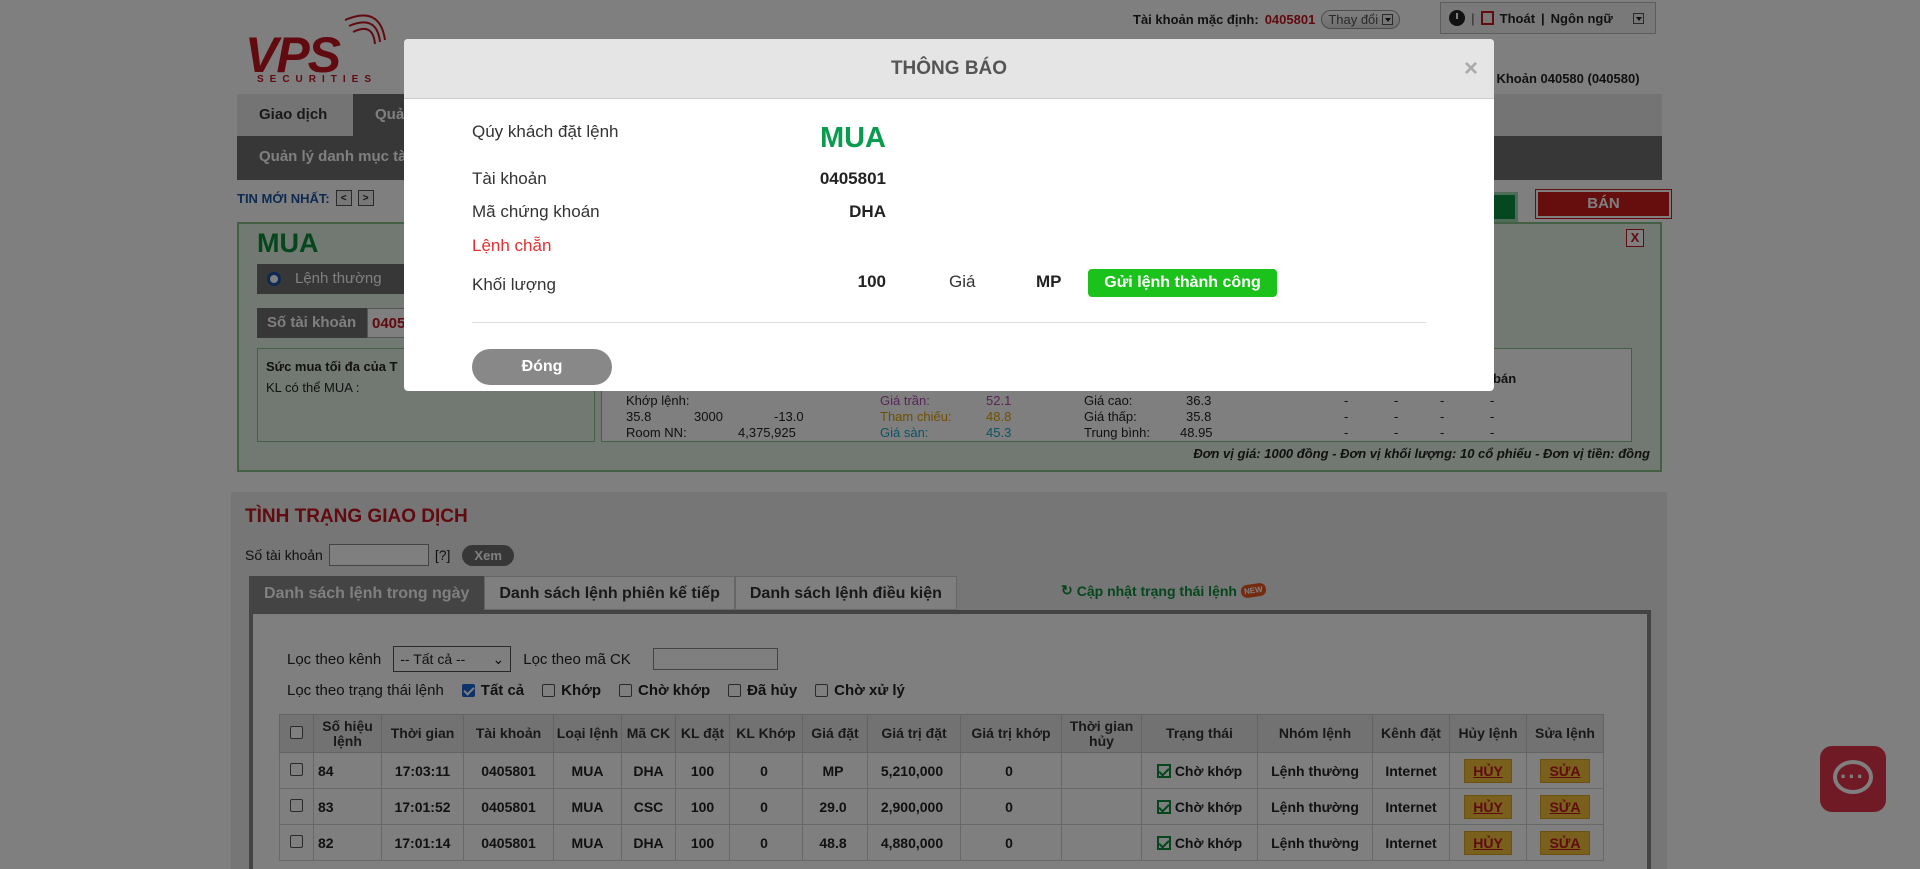 Image resolution: width=1920 pixels, height=869 pixels. I want to click on stock-code-label: Mã chứng khoán, so click(536, 211).